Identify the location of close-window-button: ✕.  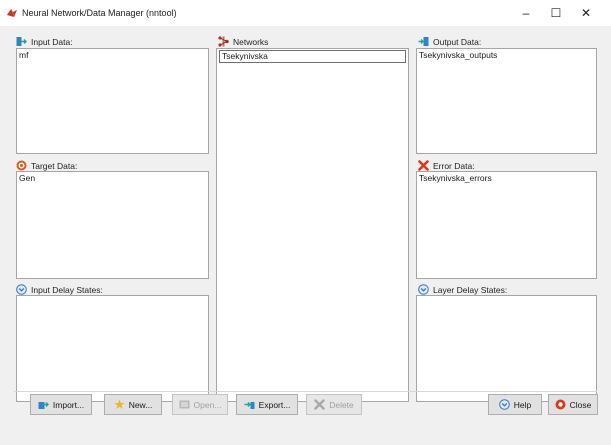
(586, 13).